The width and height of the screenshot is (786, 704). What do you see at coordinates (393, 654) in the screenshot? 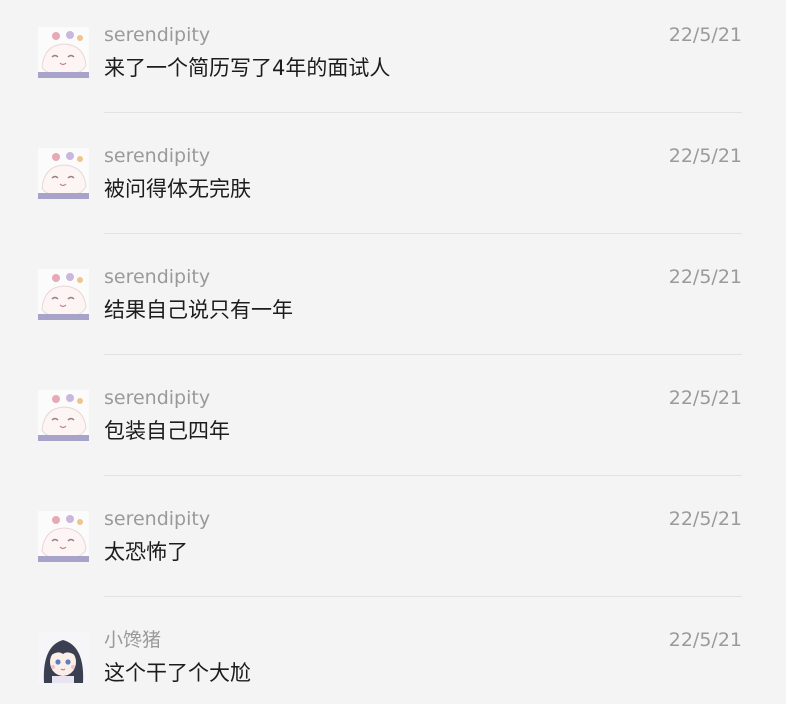
I see `message-item: 小馋猪 22/5/21 这个干了个大尬` at bounding box center [393, 654].